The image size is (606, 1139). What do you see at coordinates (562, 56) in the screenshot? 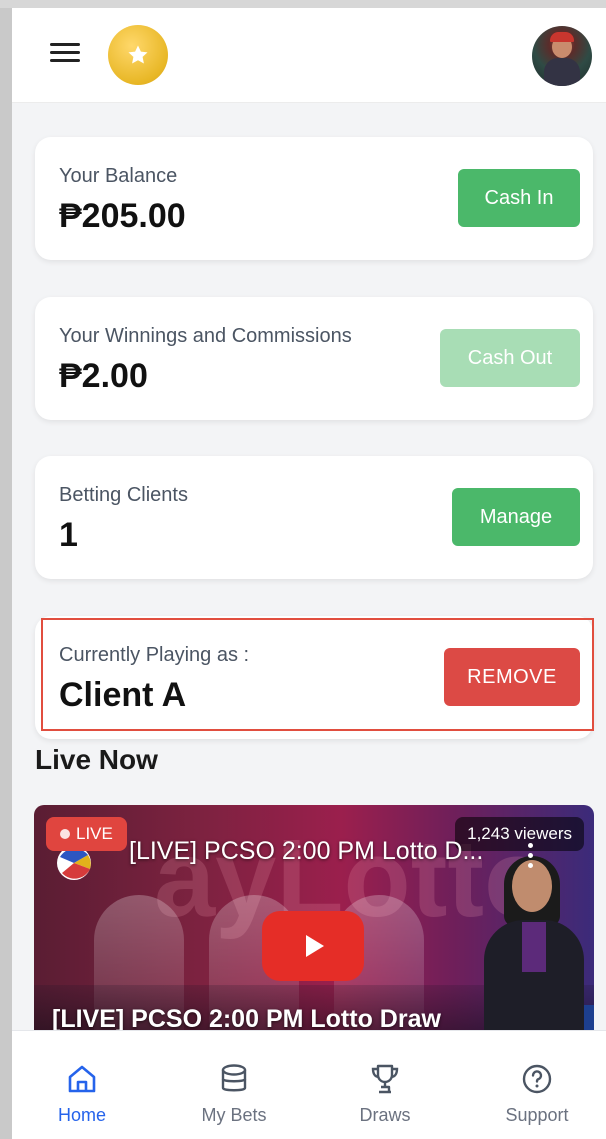
I see `user-avatar` at bounding box center [562, 56].